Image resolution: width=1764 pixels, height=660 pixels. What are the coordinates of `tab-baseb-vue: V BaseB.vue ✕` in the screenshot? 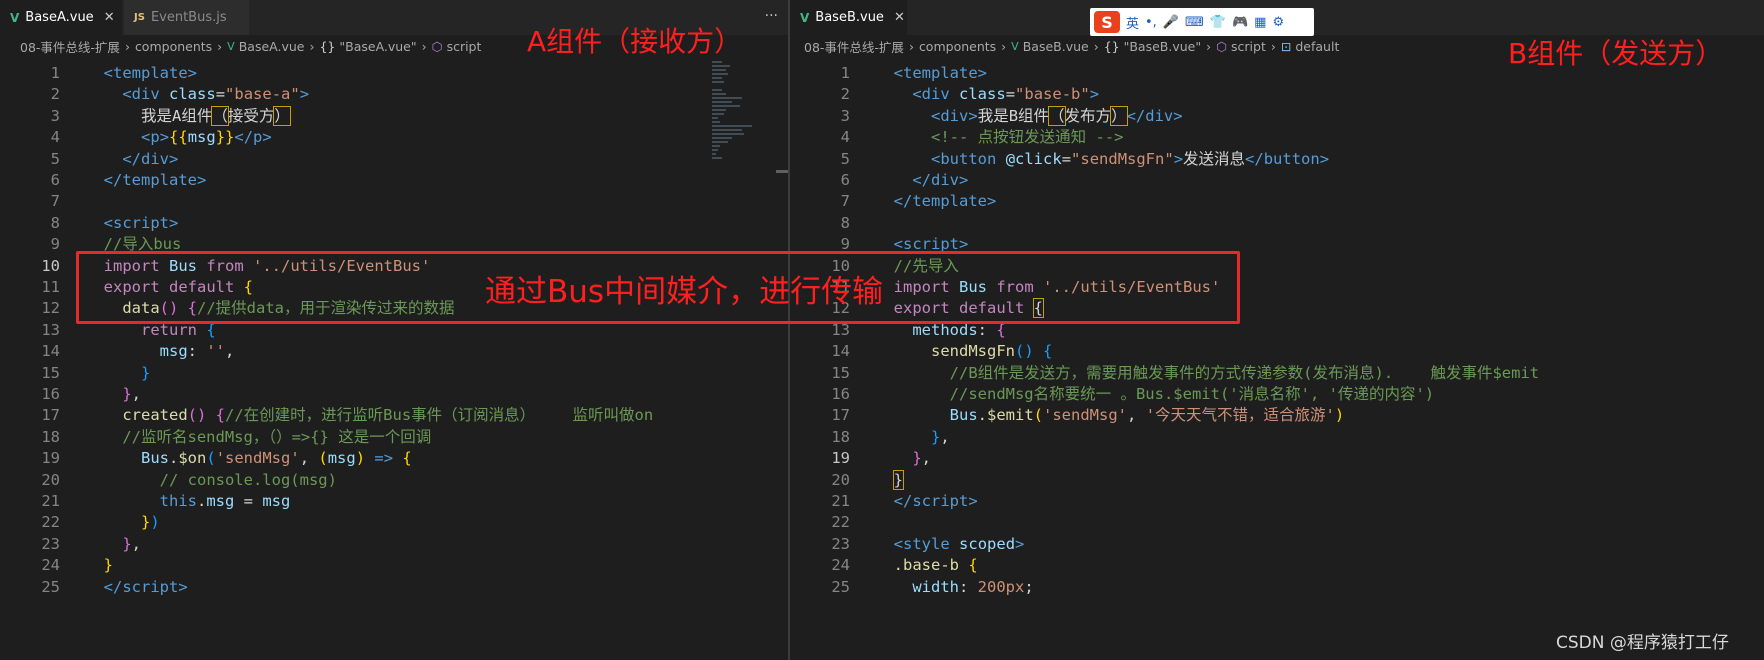 It's located at (849, 17).